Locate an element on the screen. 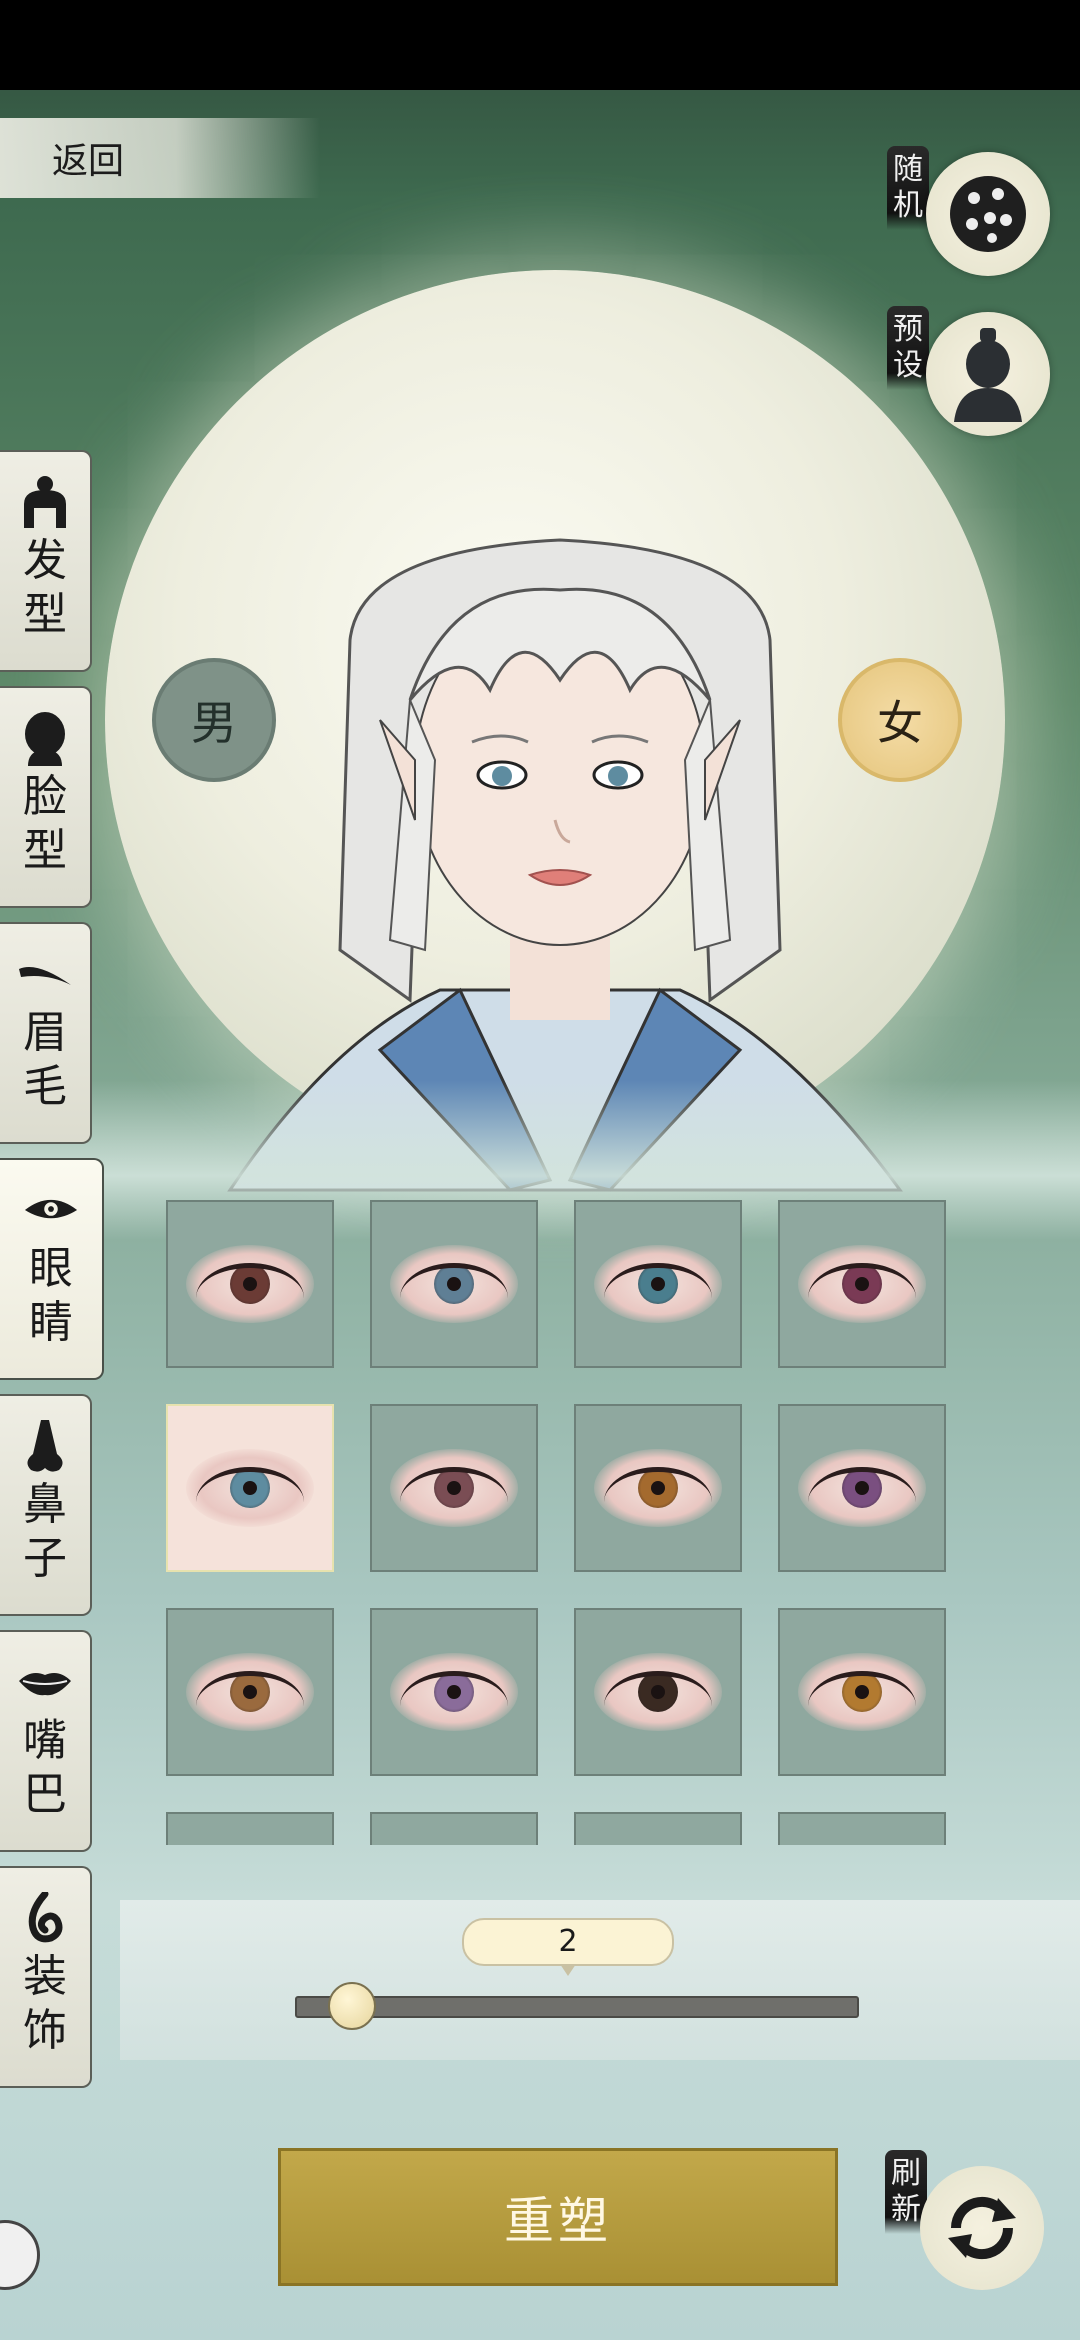 Image resolution: width=1080 pixels, height=2340 pixels. reshape-button: 重塑 is located at coordinates (558, 2217).